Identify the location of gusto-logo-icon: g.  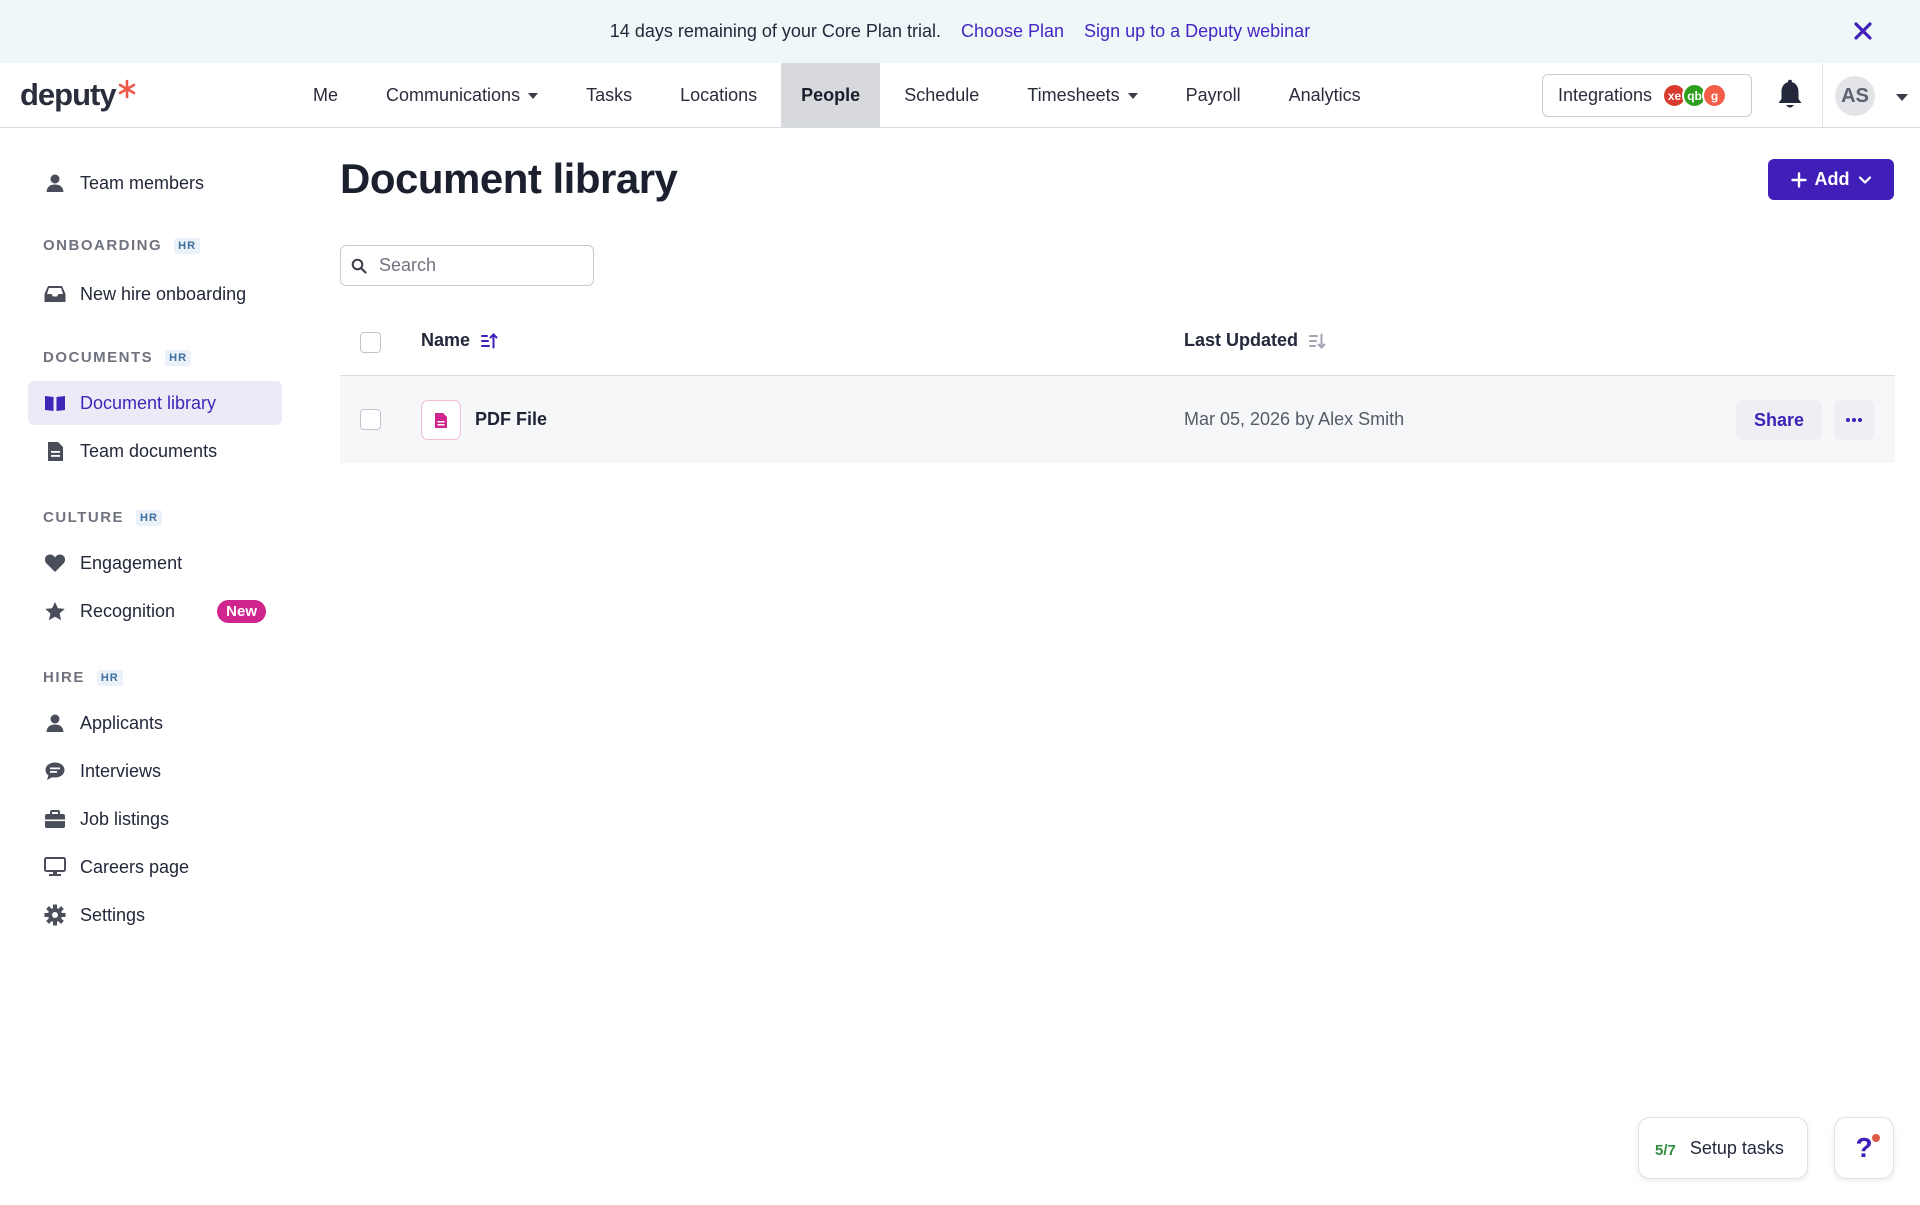
(1715, 95).